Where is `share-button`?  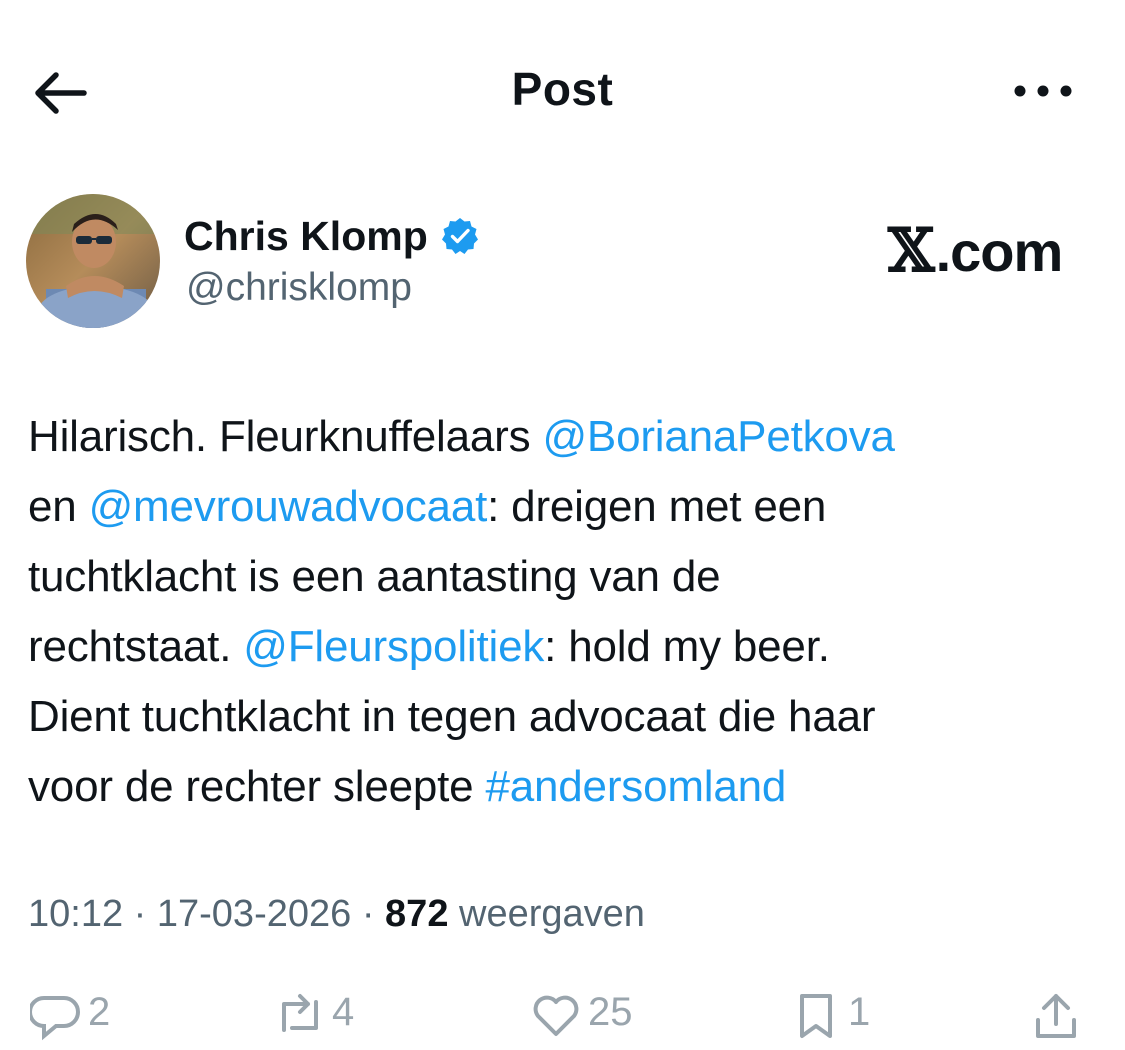
share-button is located at coordinates (1059, 1020).